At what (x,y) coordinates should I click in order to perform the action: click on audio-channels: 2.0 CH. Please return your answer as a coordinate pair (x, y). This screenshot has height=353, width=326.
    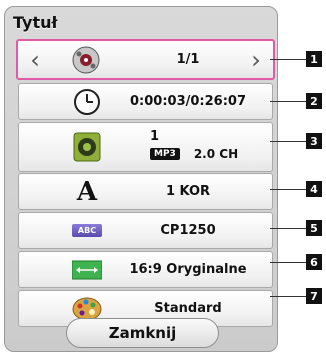
    Looking at the image, I should click on (216, 154).